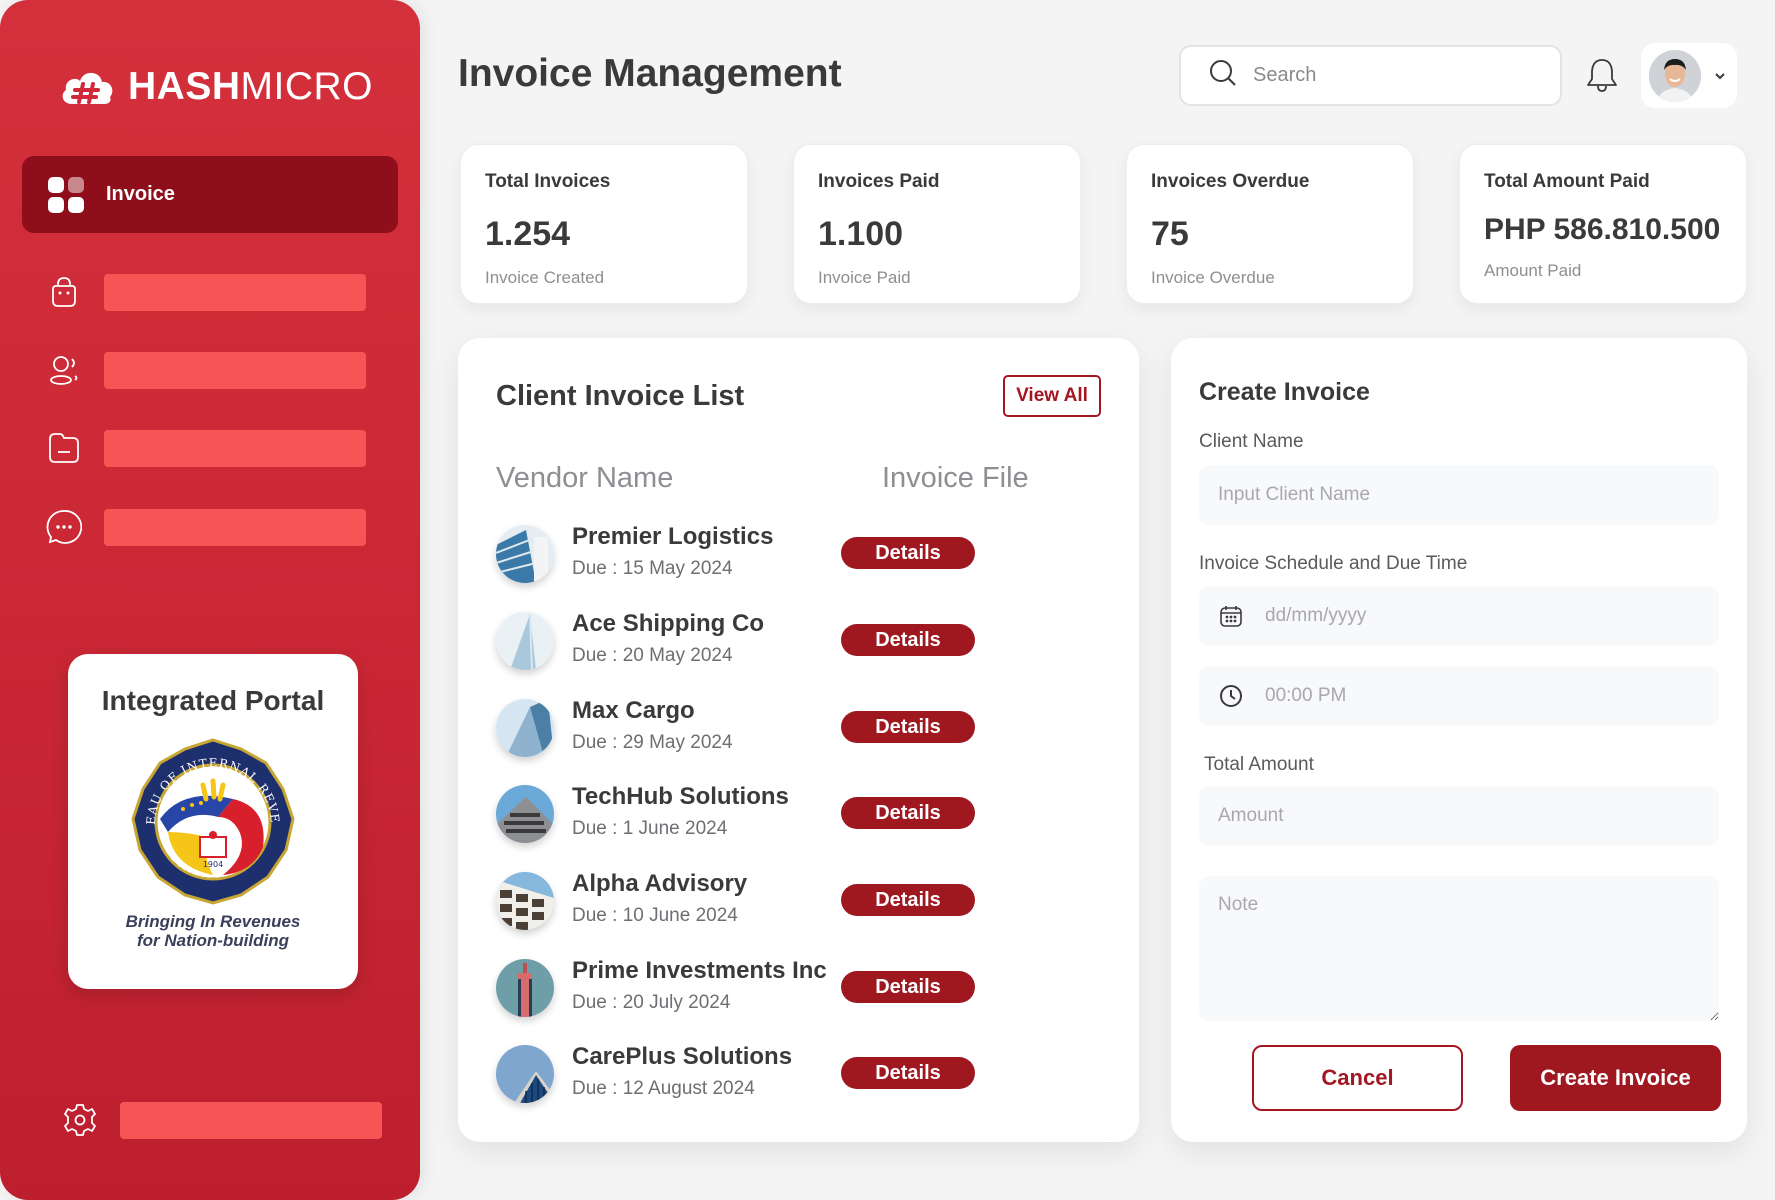 The image size is (1775, 1200). I want to click on search-box, so click(1370, 75).